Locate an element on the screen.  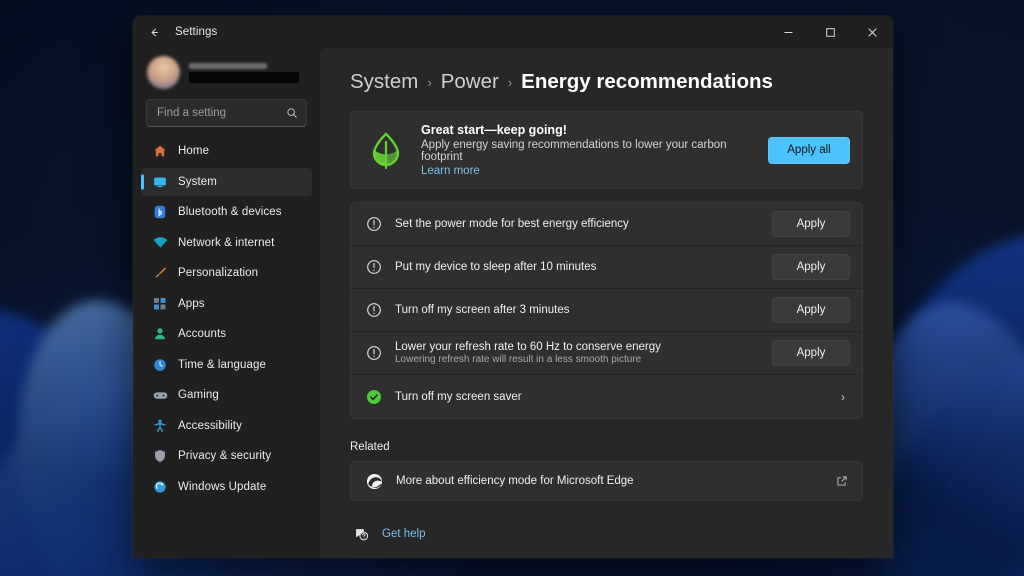
gamepad-icon is located at coordinates (160, 395).